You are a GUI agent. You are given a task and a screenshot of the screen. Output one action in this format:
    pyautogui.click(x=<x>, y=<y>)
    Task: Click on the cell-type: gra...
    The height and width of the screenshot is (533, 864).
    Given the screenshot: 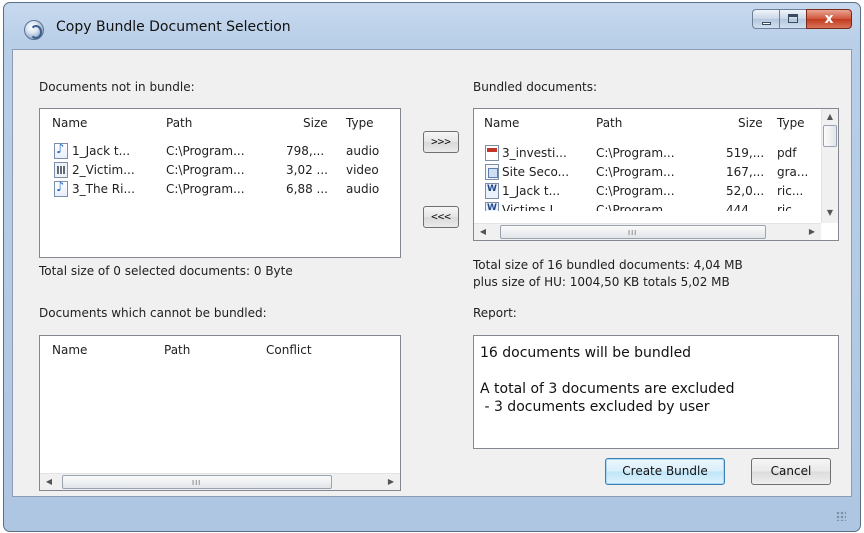 What is the action you would take?
    pyautogui.click(x=793, y=172)
    